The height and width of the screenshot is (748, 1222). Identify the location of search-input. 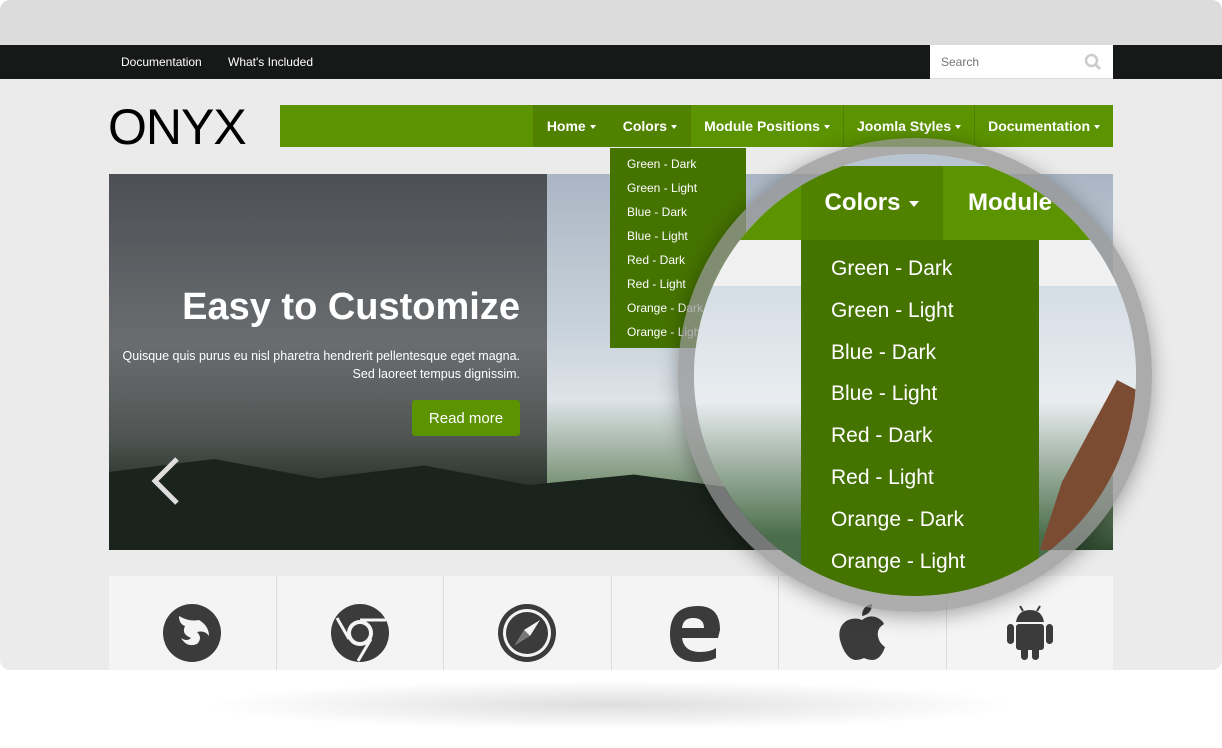
(1011, 62).